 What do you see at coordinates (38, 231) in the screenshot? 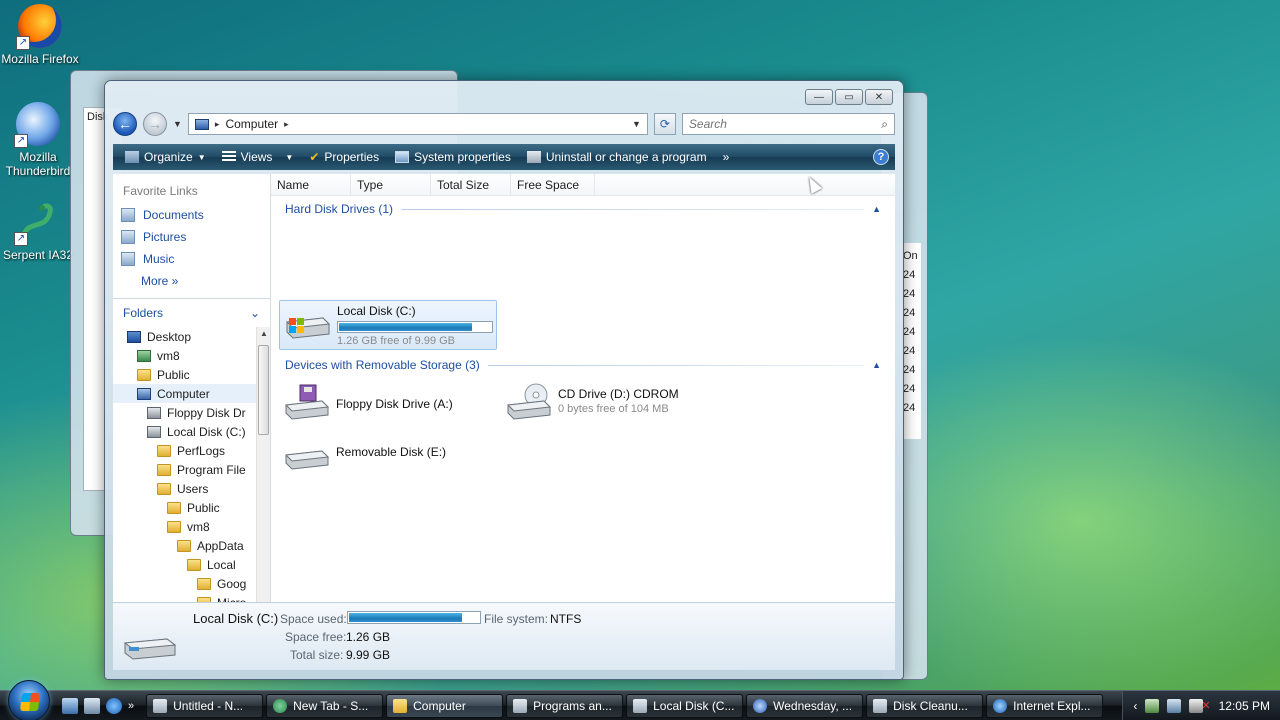
I see `desktop-icon-serpent: ↗ Serpent IA32` at bounding box center [38, 231].